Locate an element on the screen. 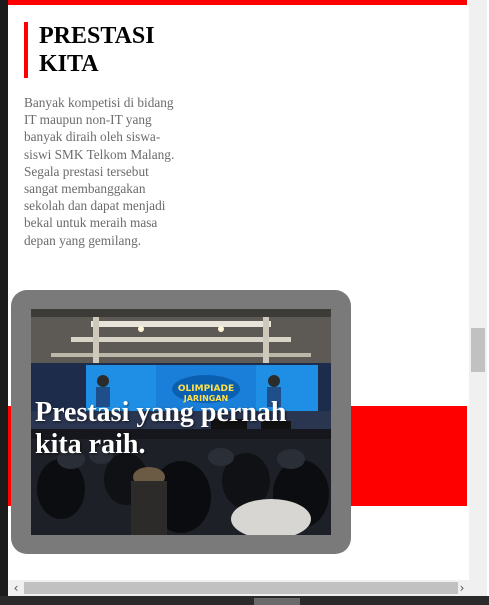  section-title: PRESTASI KITA is located at coordinates (106, 50).